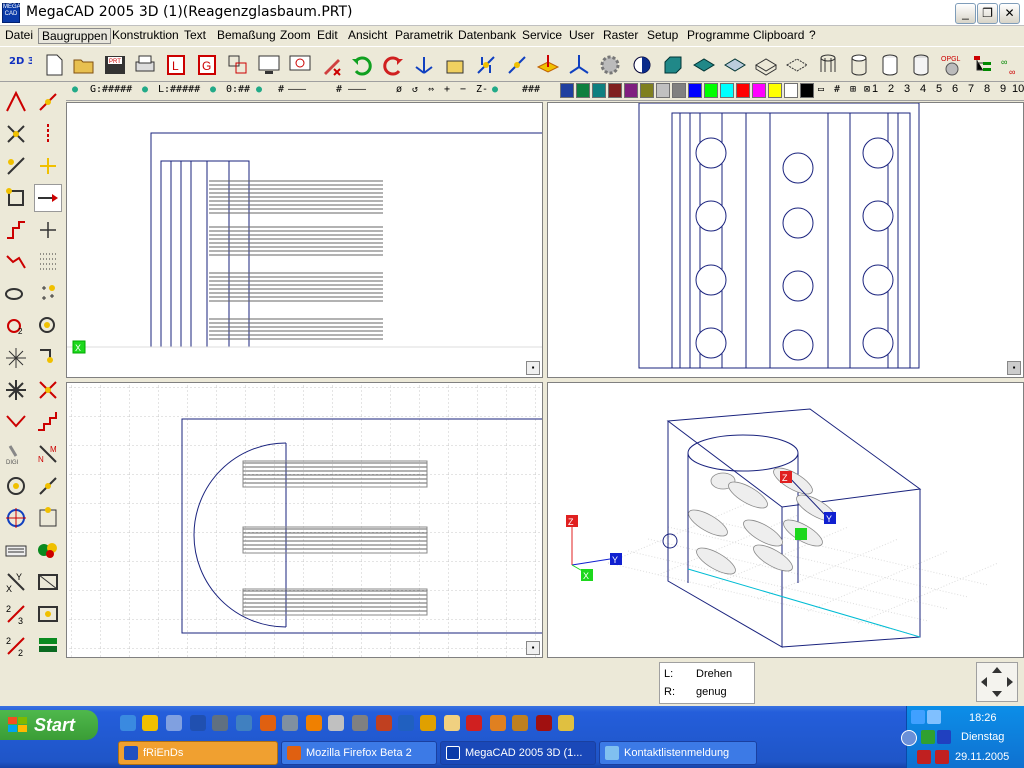 Image resolution: width=1024 pixels, height=768 pixels. Describe the element at coordinates (19, 64) in the screenshot. I see `2d-3d-toggle-icon: 2D 3D` at that location.